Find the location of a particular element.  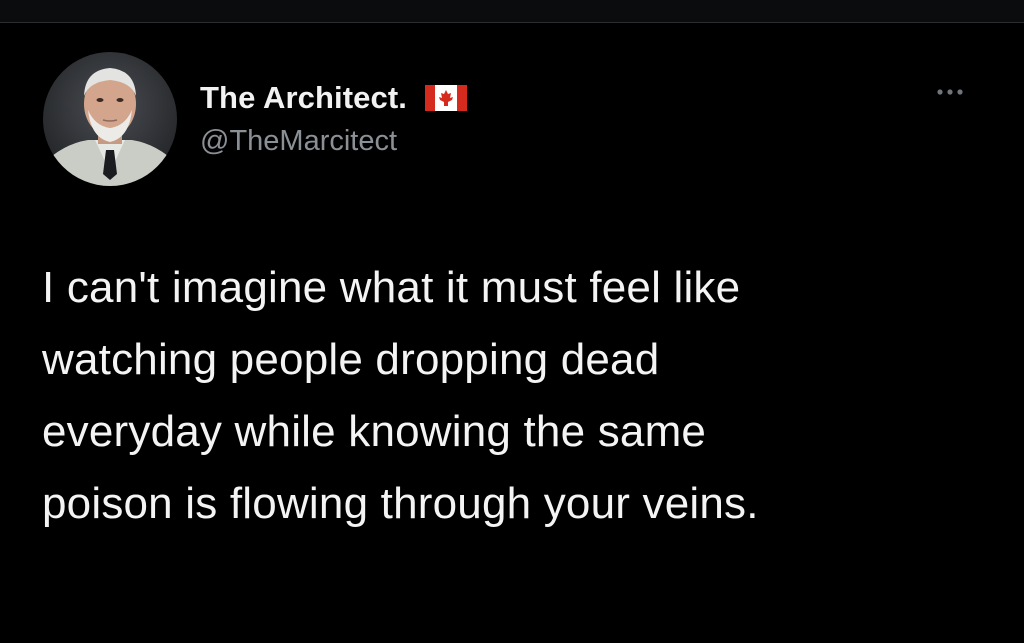

author-display-name: The Architect. is located at coordinates (303, 98).